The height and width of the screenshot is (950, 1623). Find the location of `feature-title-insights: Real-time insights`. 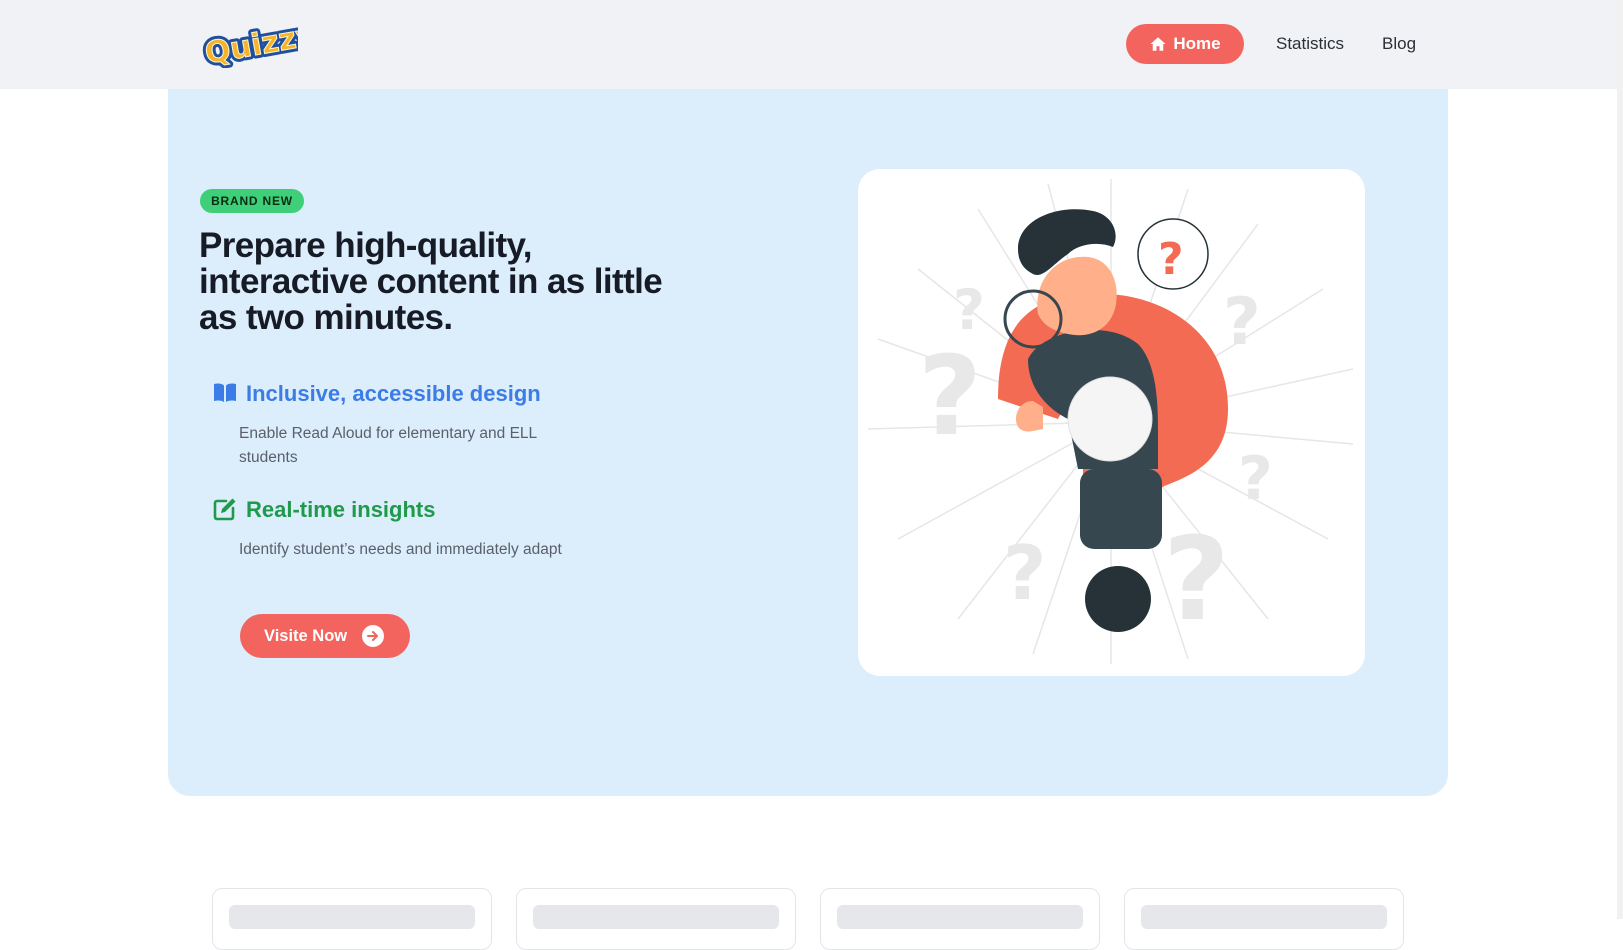

feature-title-insights: Real-time insights is located at coordinates (341, 509).